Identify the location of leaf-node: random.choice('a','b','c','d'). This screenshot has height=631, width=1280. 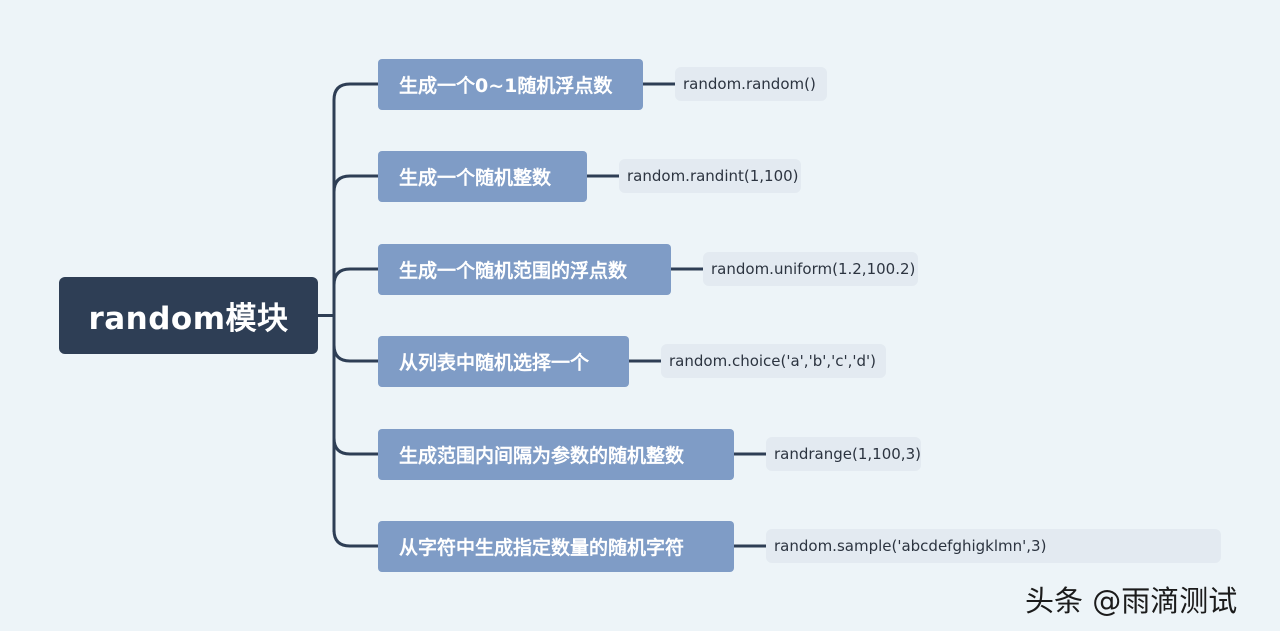
(773, 361).